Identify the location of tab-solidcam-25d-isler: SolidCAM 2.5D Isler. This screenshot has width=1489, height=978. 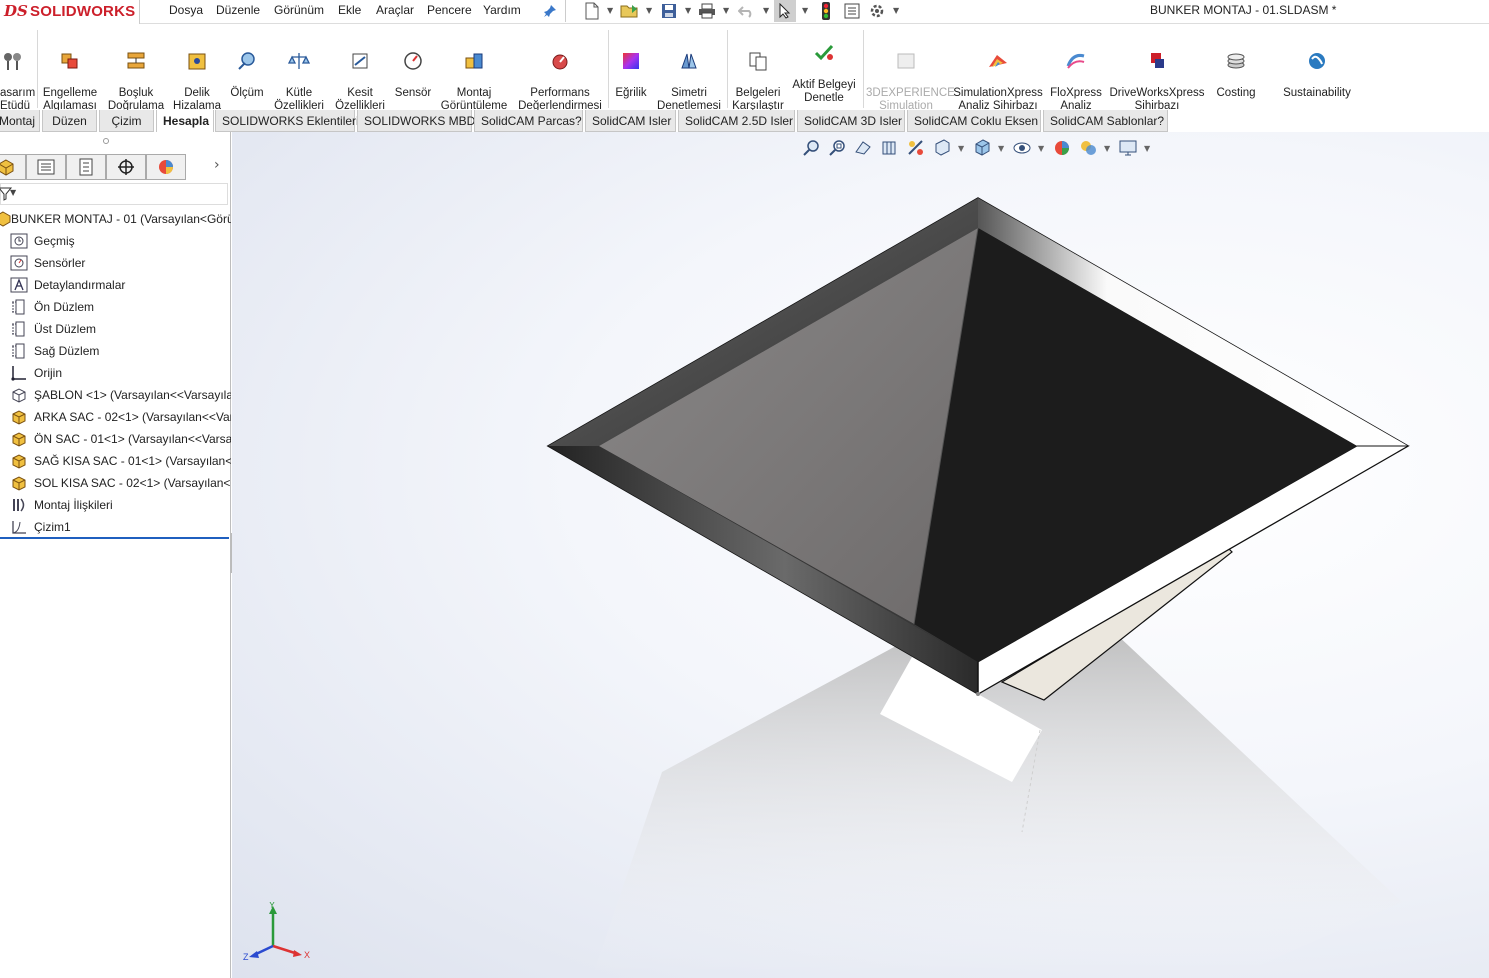
(736, 121).